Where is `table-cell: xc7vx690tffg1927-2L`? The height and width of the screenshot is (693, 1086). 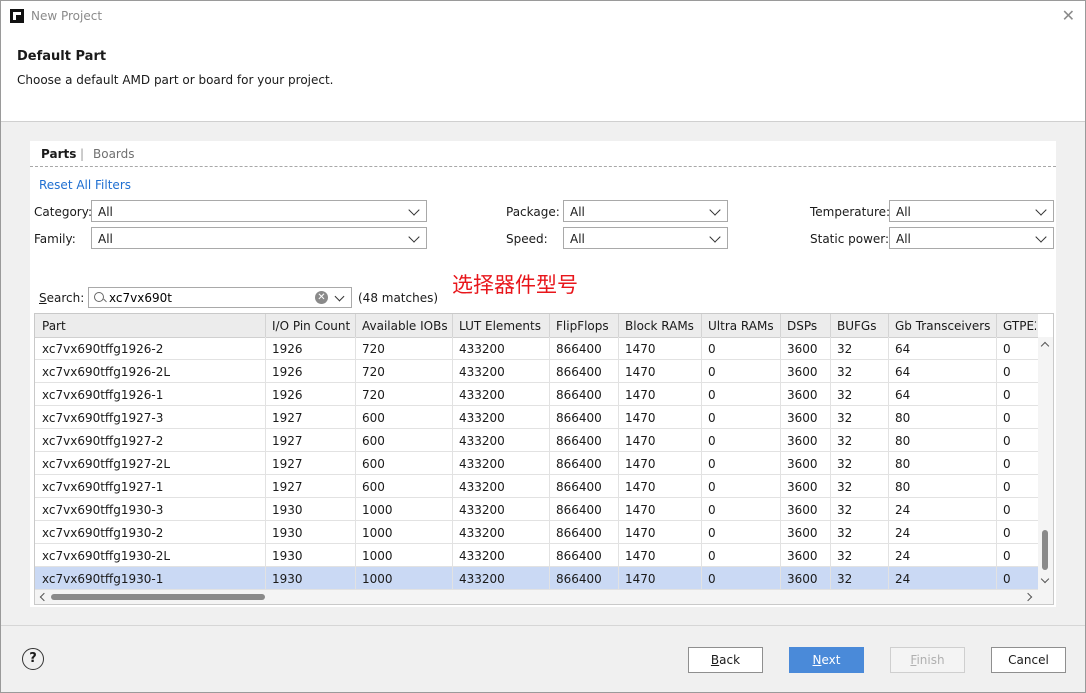 table-cell: xc7vx690tffg1927-2L is located at coordinates (106, 464).